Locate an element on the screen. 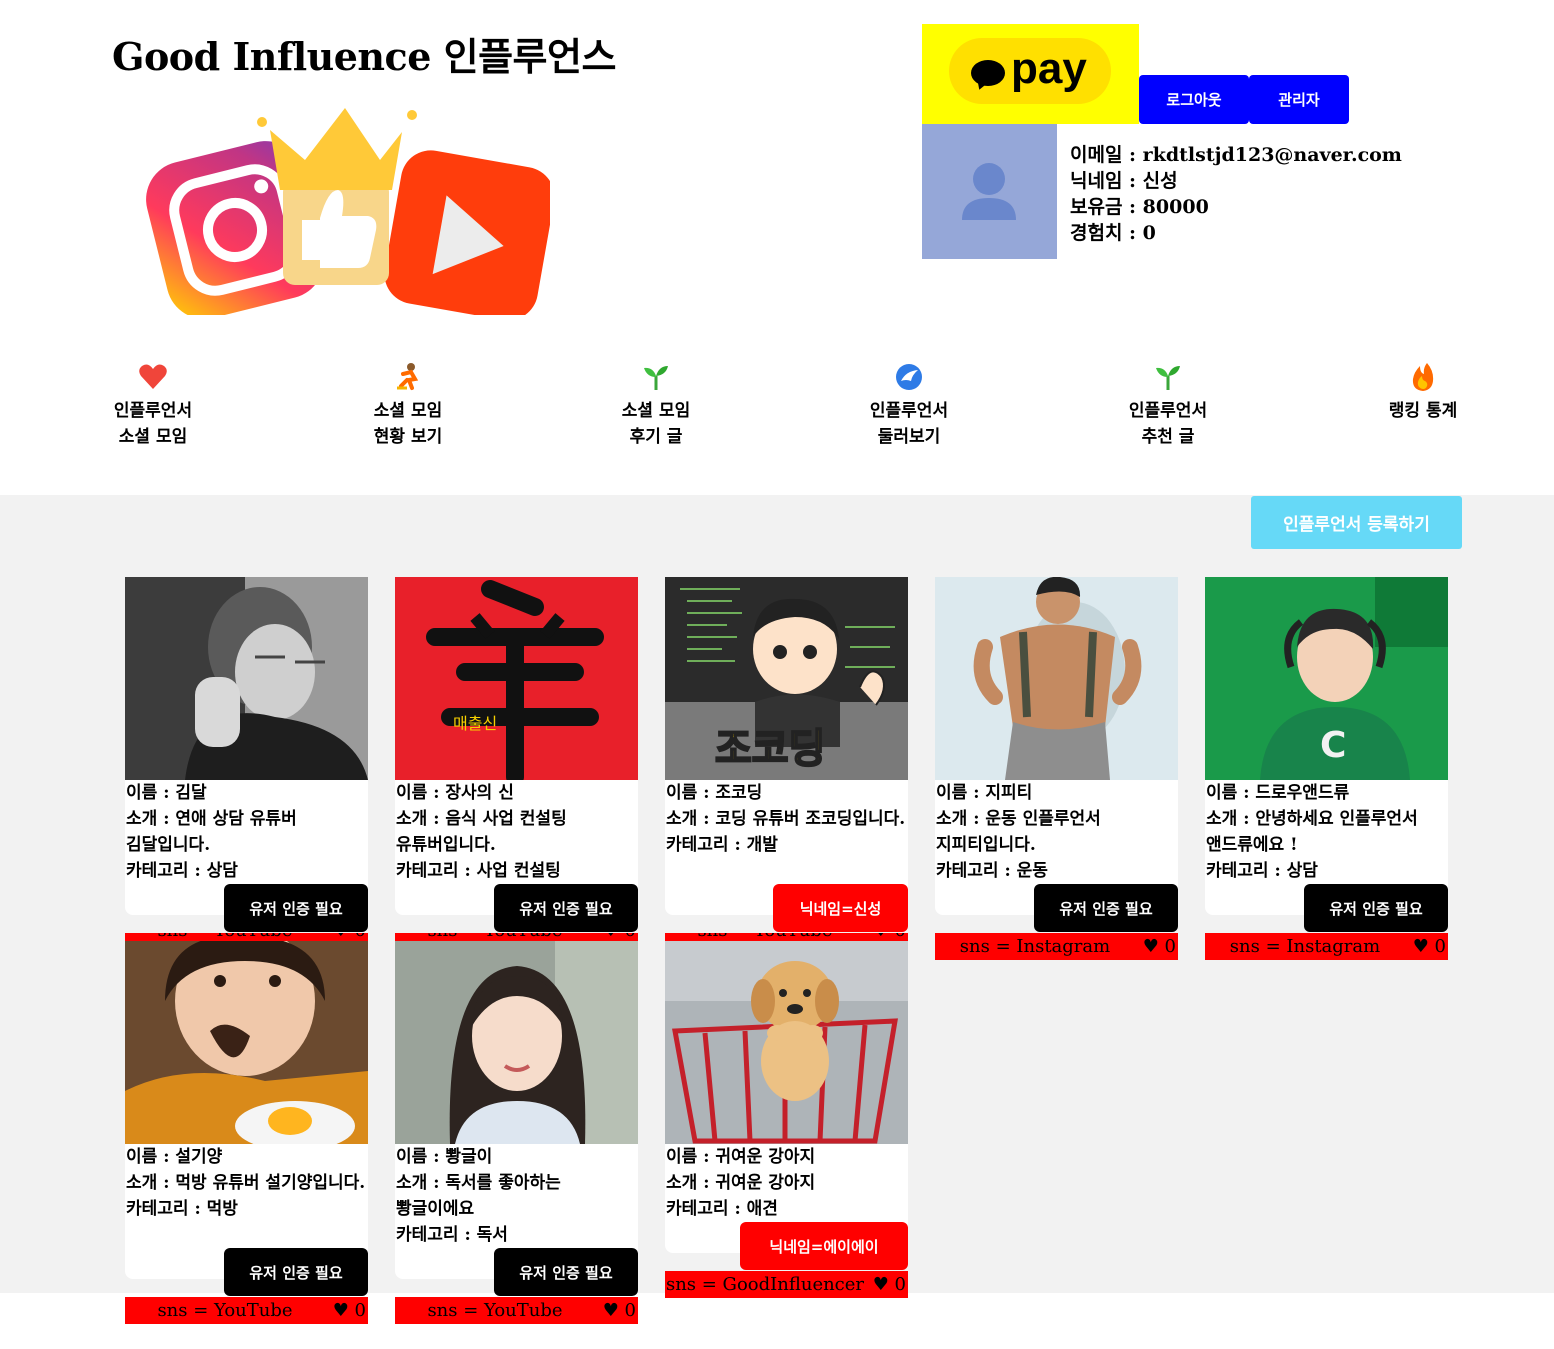 This screenshot has height=1349, width=1554. nav-influencer-recommend: 인플루언서 추천 글 is located at coordinates (1168, 406).